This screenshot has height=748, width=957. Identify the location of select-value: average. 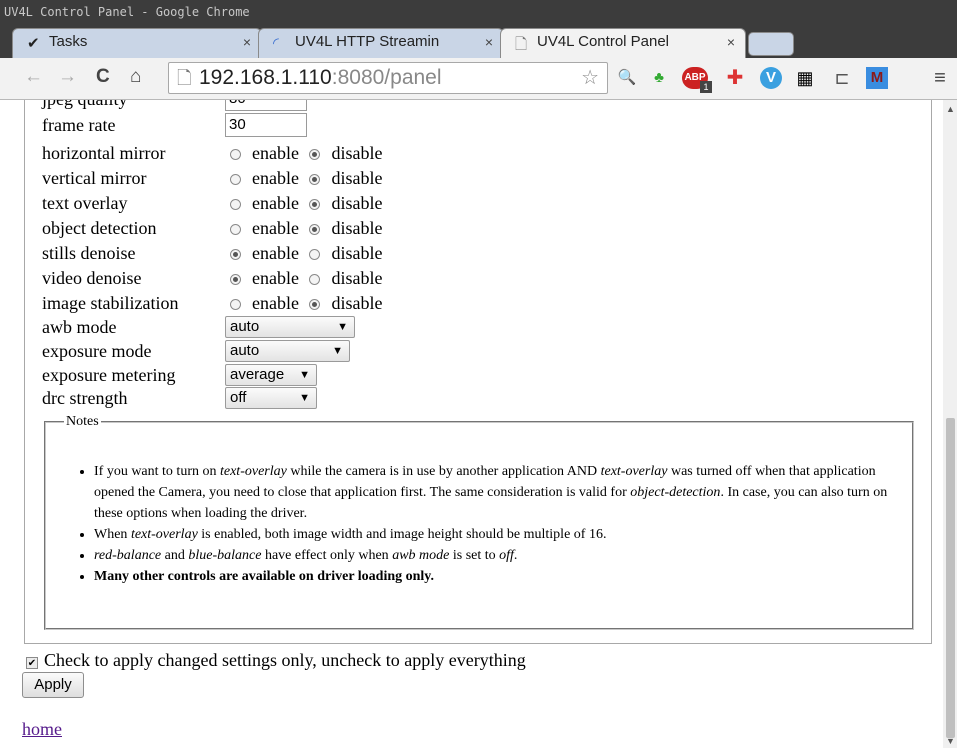
(257, 374).